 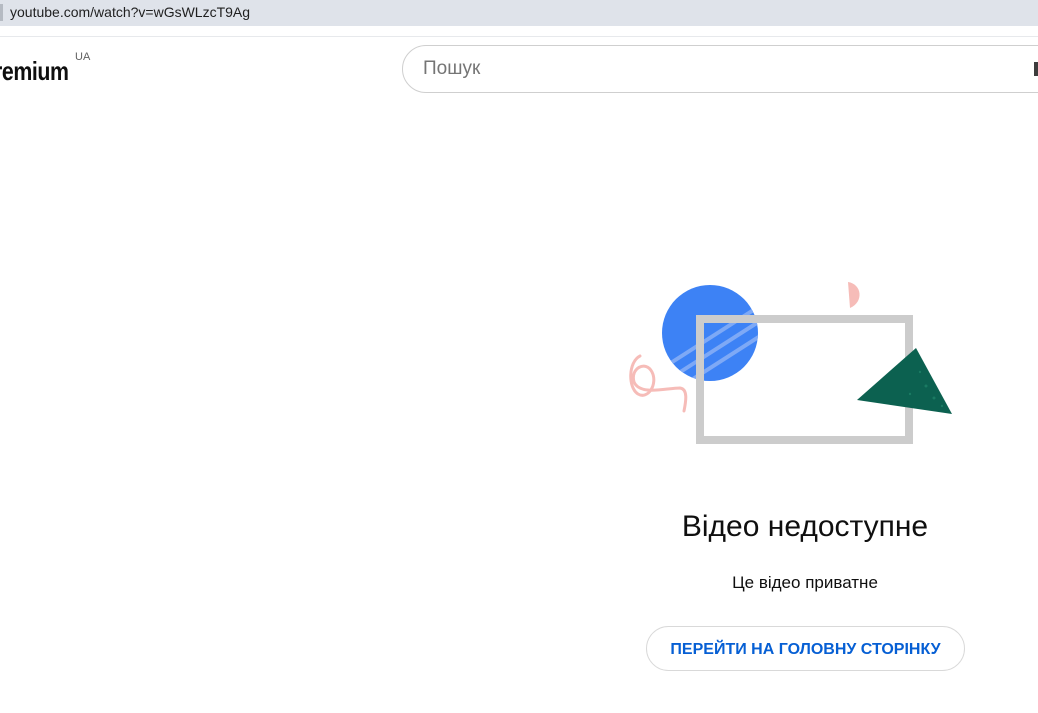 I want to click on error-reason: Це відео приватне, so click(x=805, y=582).